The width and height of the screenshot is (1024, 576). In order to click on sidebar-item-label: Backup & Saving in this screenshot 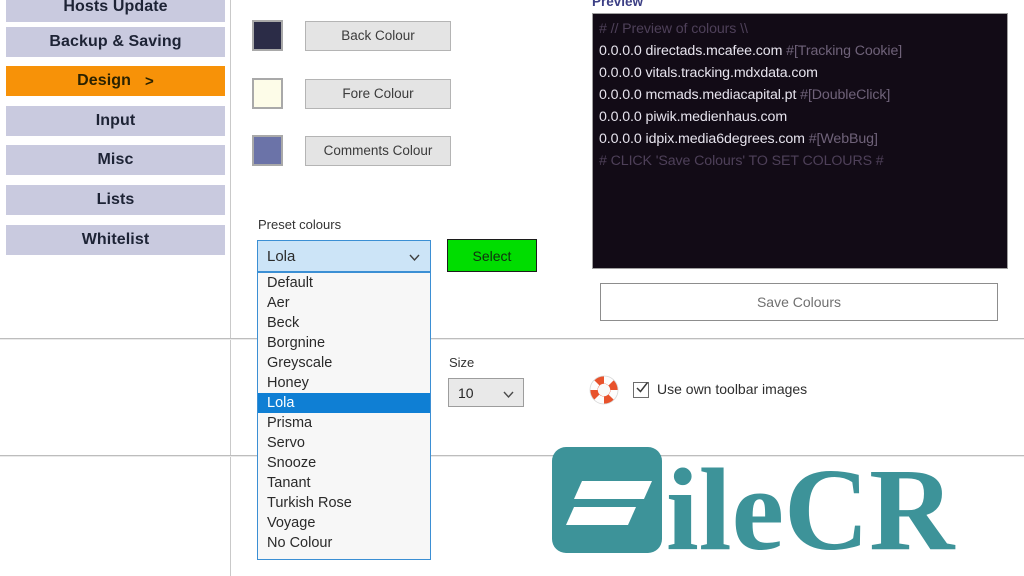, I will do `click(115, 41)`.